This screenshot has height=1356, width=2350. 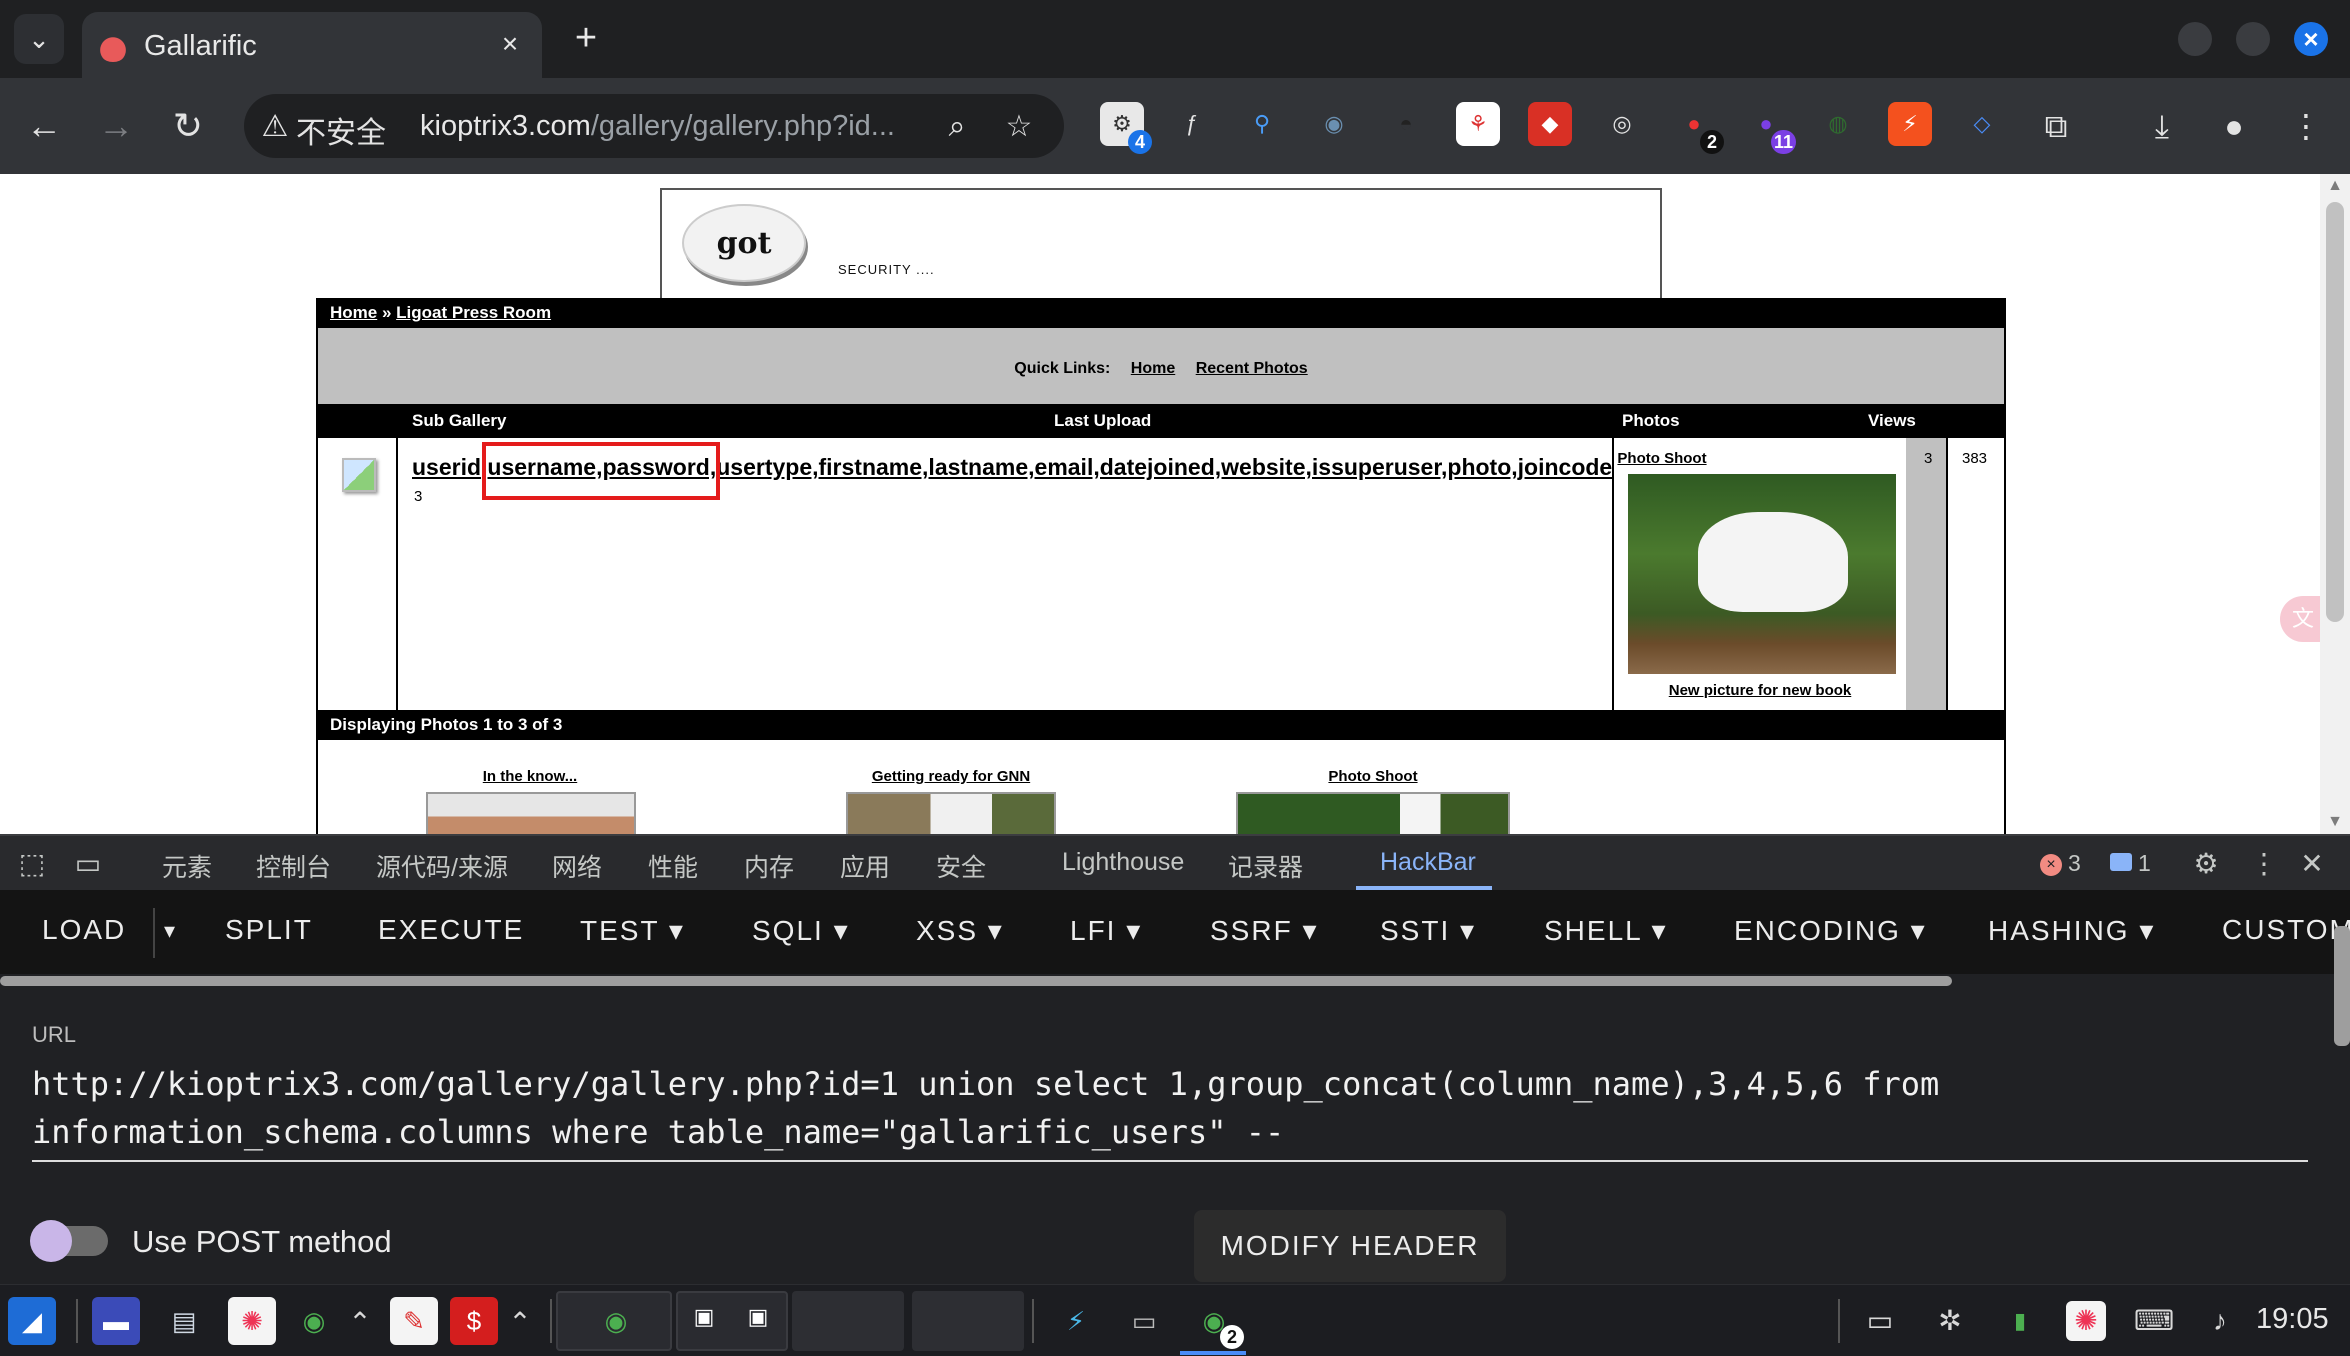 What do you see at coordinates (1106, 930) in the screenshot?
I see `hackbar-lfi-menu: LFI ▾` at bounding box center [1106, 930].